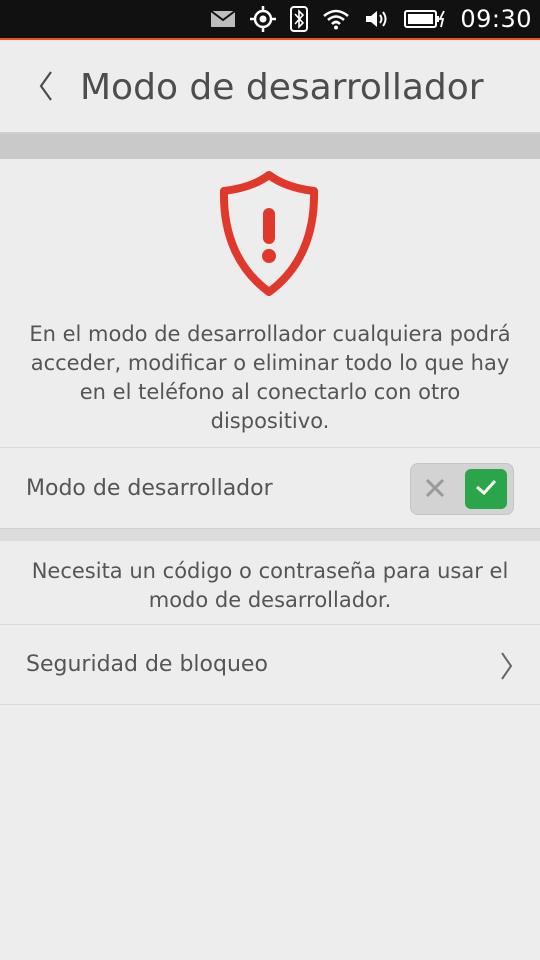 Image resolution: width=540 pixels, height=960 pixels. I want to click on close-icon, so click(435, 488).